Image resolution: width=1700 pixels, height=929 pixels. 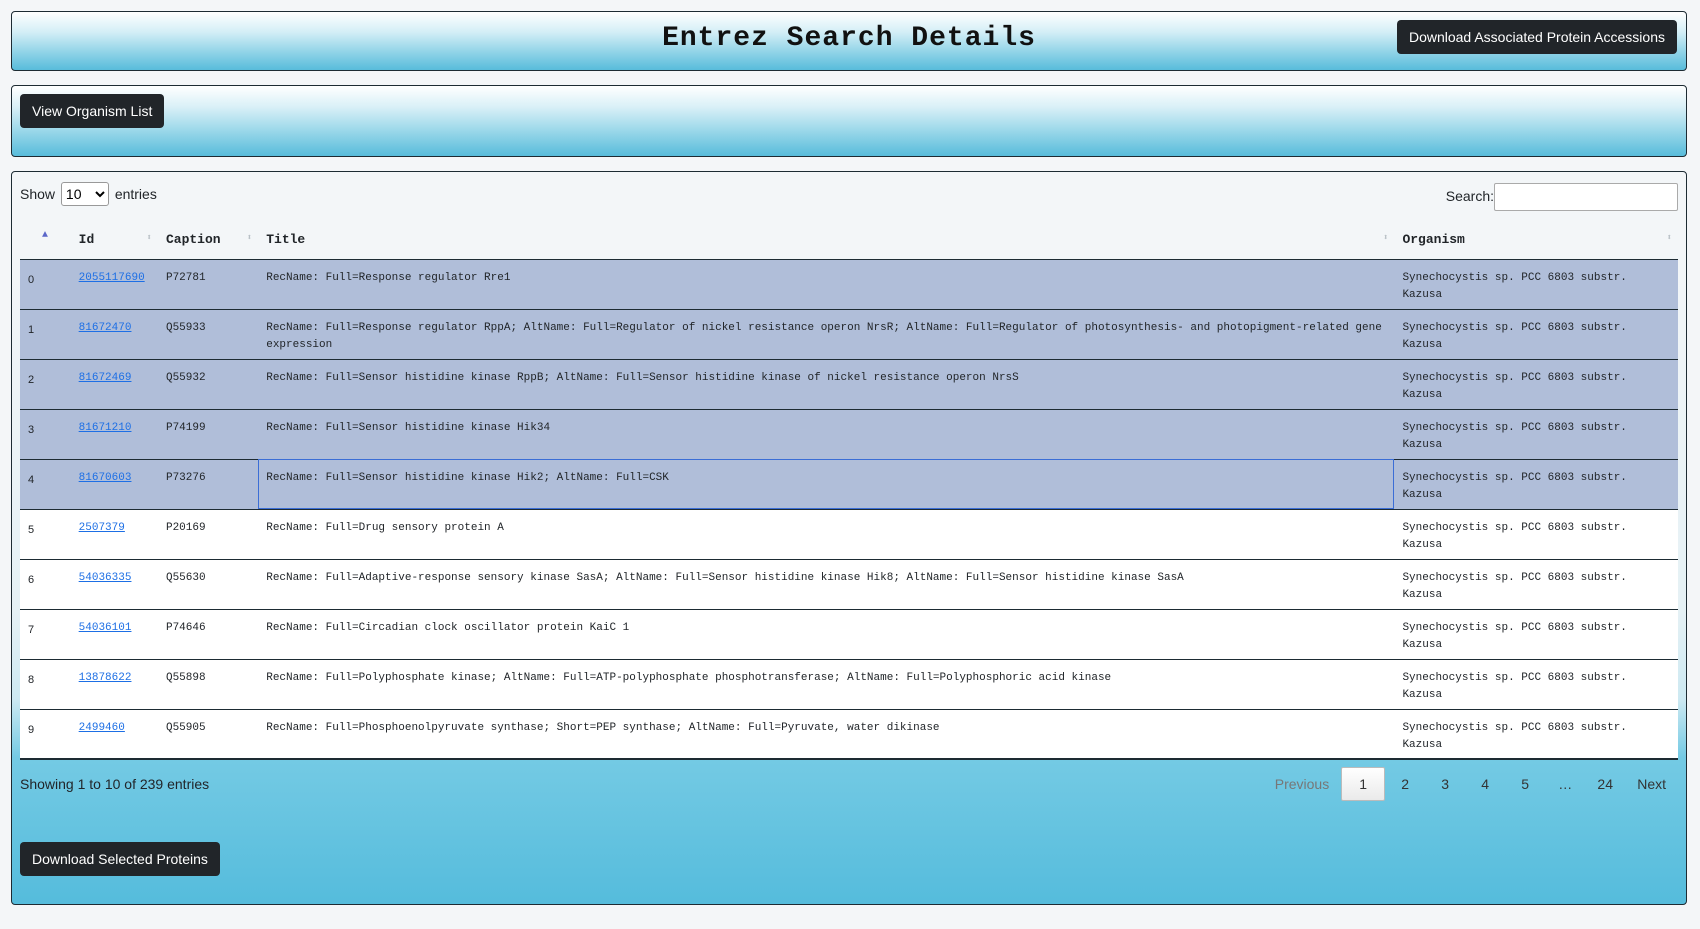 I want to click on protein-id-link: 54036101, so click(x=105, y=628).